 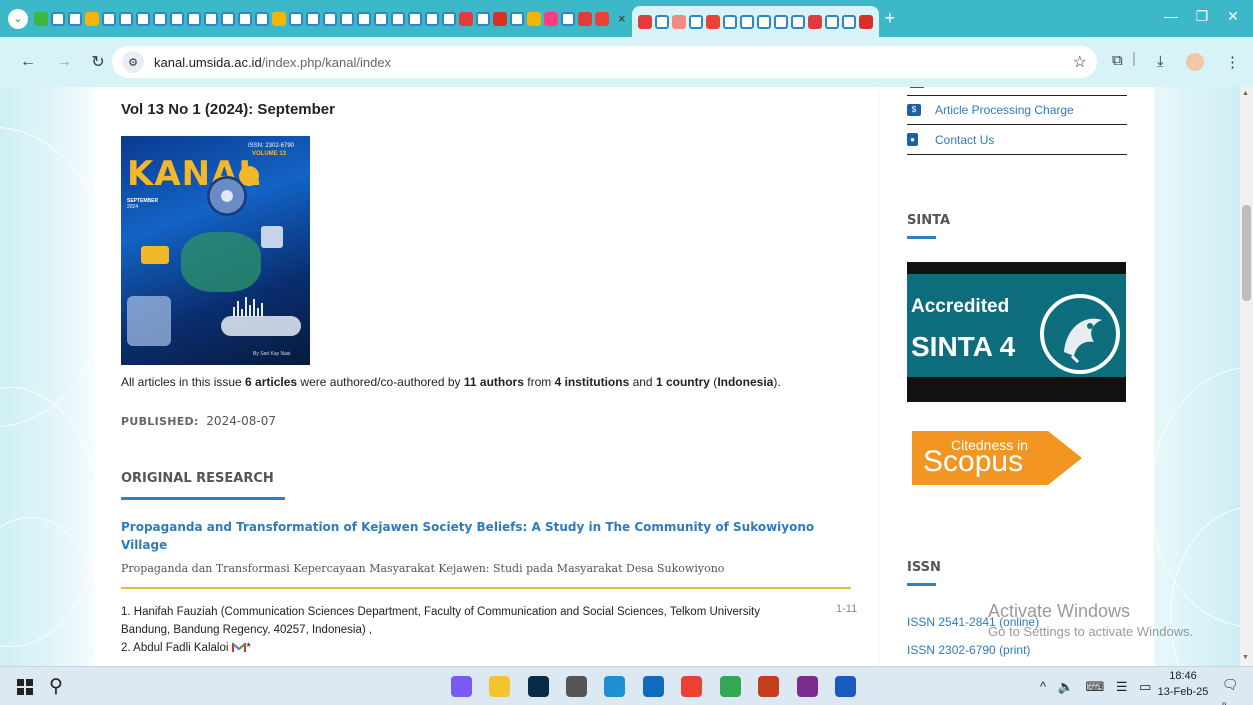 I want to click on settings-icon, so click(x=576, y=686).